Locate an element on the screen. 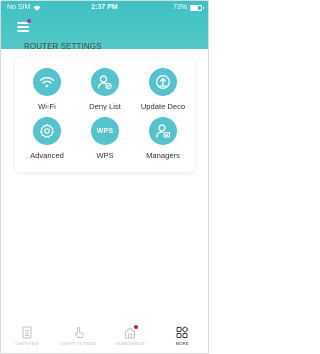  tile-update-deco: Update Deco is located at coordinates (163, 89).